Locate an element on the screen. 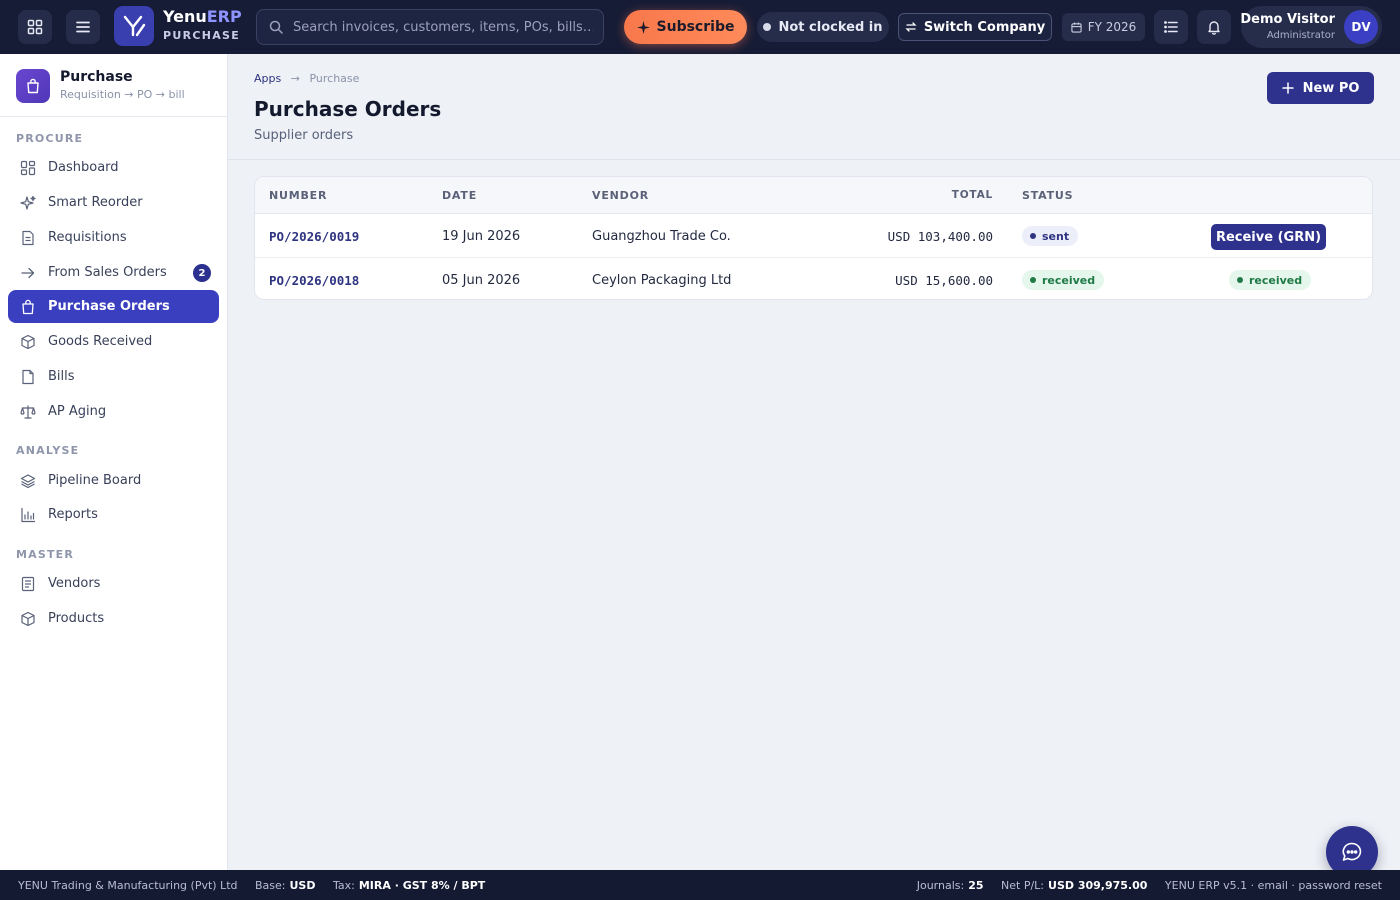 The width and height of the screenshot is (1400, 900). list-icon is located at coordinates (28, 583).